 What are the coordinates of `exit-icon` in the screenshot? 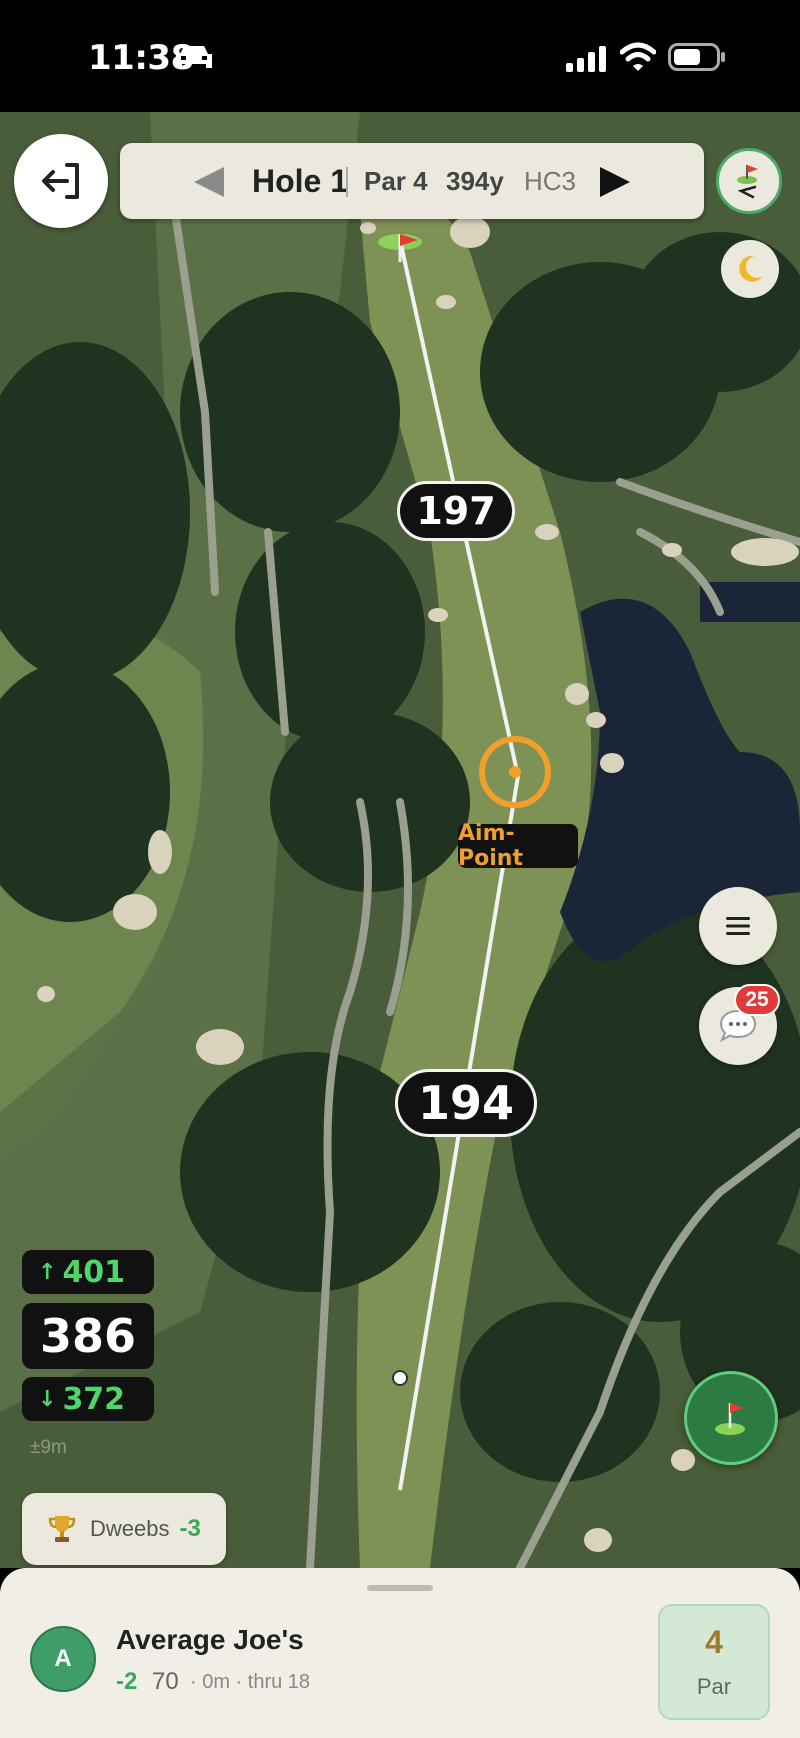 It's located at (60, 181).